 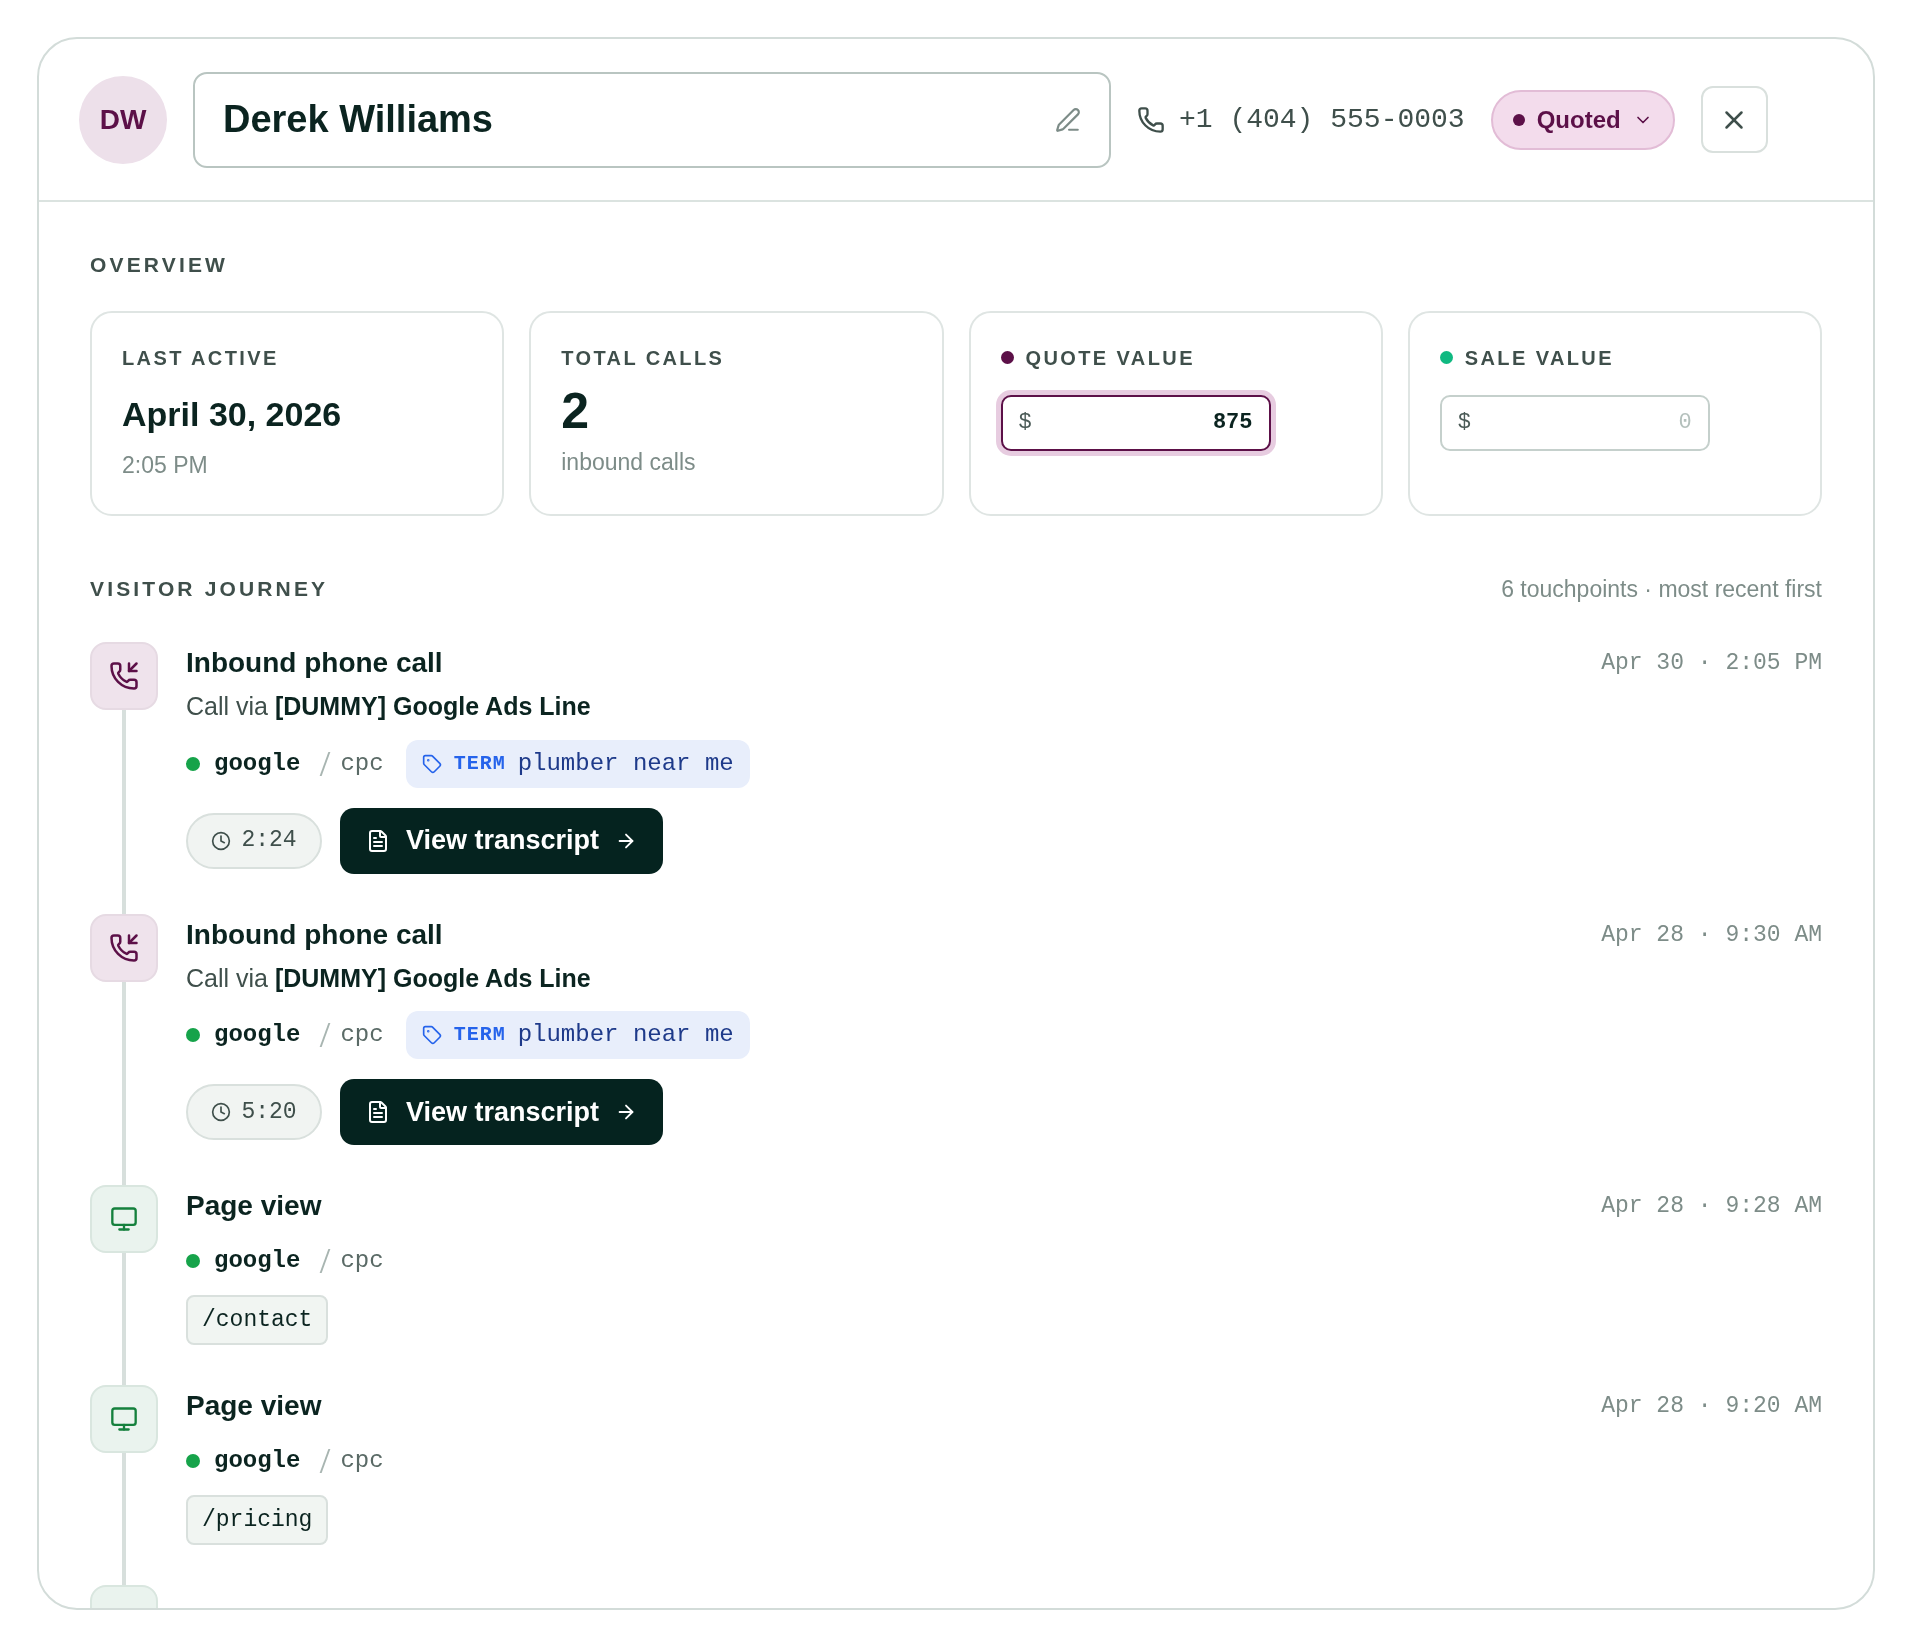 I want to click on duration-text: 5:20, so click(x=269, y=1112).